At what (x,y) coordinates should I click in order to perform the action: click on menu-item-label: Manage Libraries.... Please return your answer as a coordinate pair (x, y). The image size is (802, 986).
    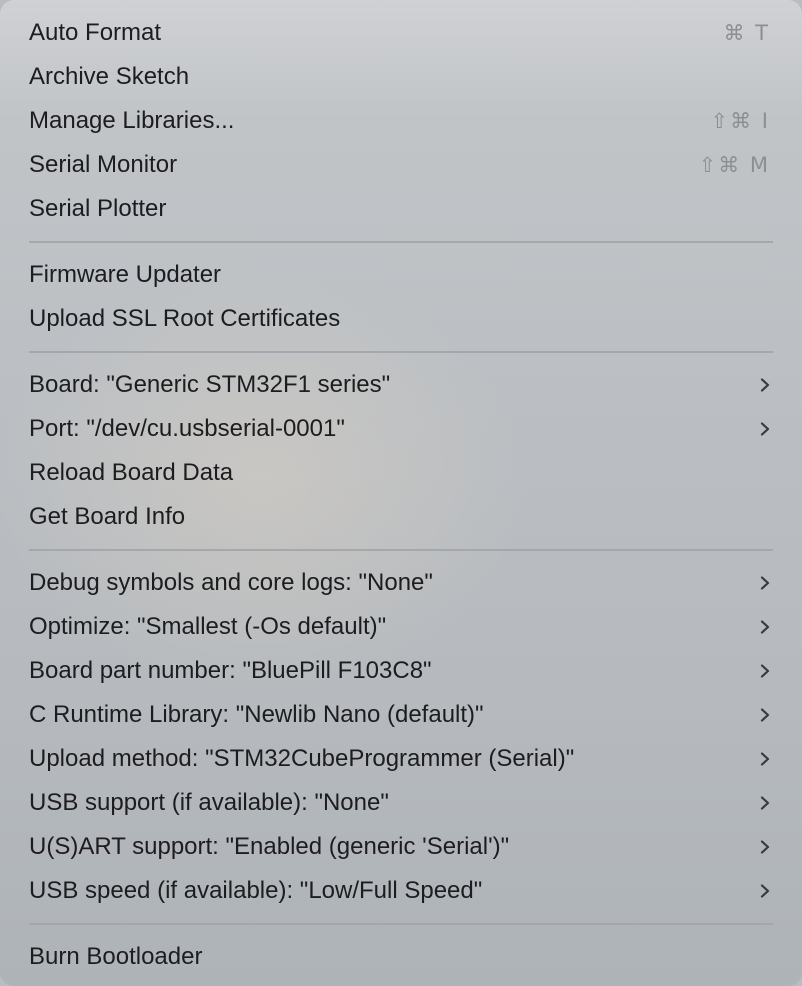
    Looking at the image, I should click on (132, 120).